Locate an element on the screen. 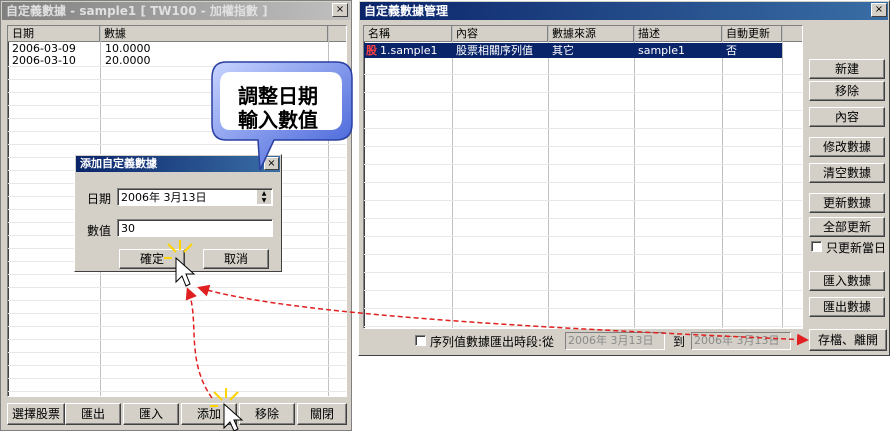 This screenshot has width=890, height=431. date-picker: 2006年 3月13日 ▲ ▼ is located at coordinates (195, 197).